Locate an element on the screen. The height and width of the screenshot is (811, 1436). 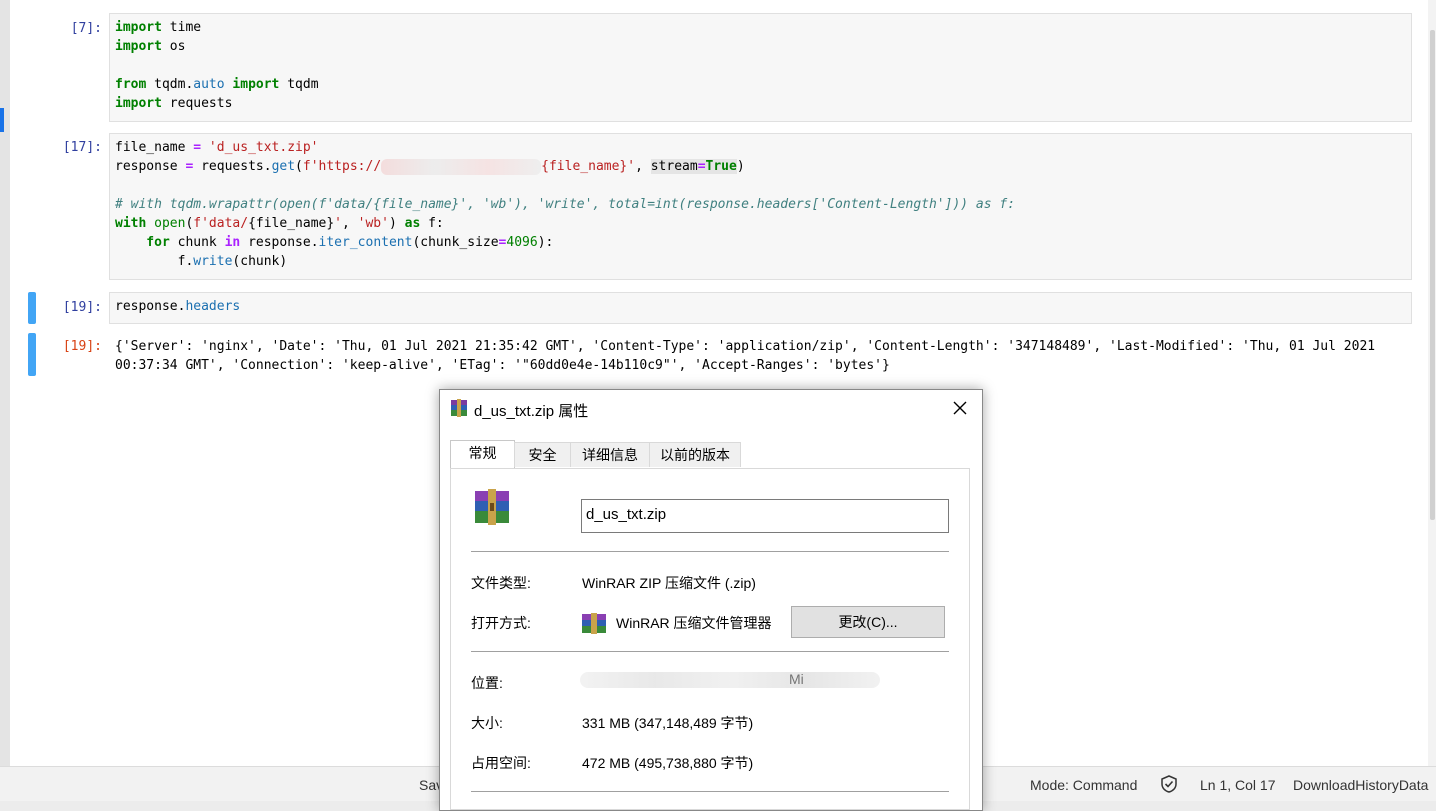
disk-size-value: 472 MB (495,738,880 字节) is located at coordinates (668, 763).